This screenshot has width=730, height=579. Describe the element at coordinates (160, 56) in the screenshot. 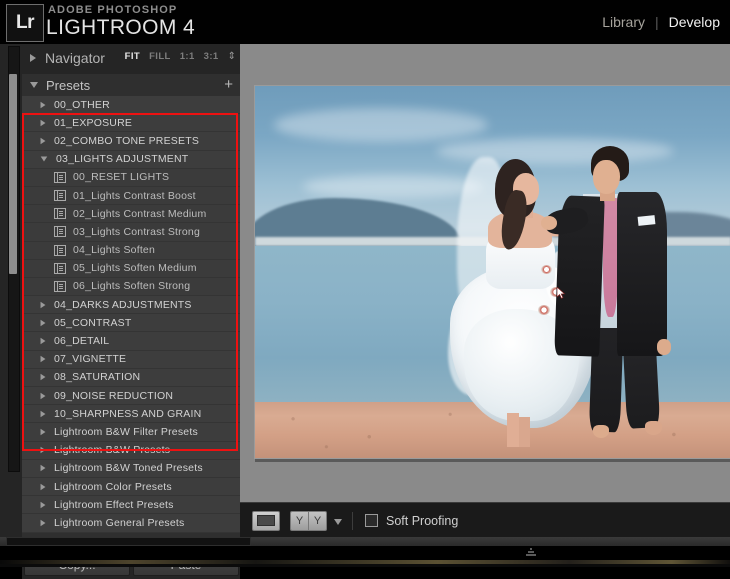

I see `zoom-option-fill: FILL` at that location.